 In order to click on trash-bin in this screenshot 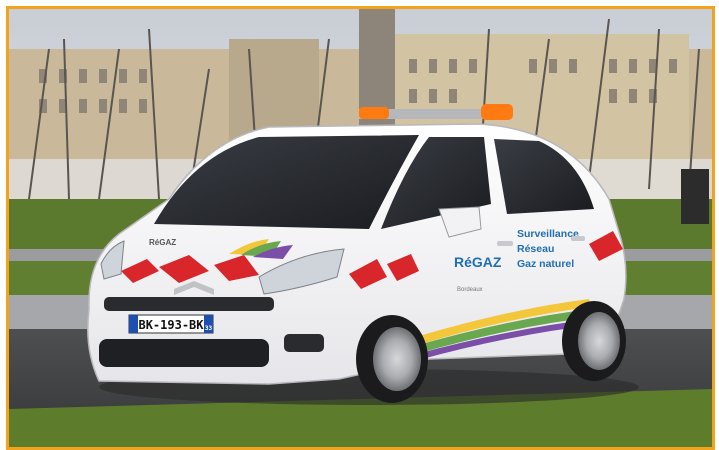, I will do `click(695, 196)`.